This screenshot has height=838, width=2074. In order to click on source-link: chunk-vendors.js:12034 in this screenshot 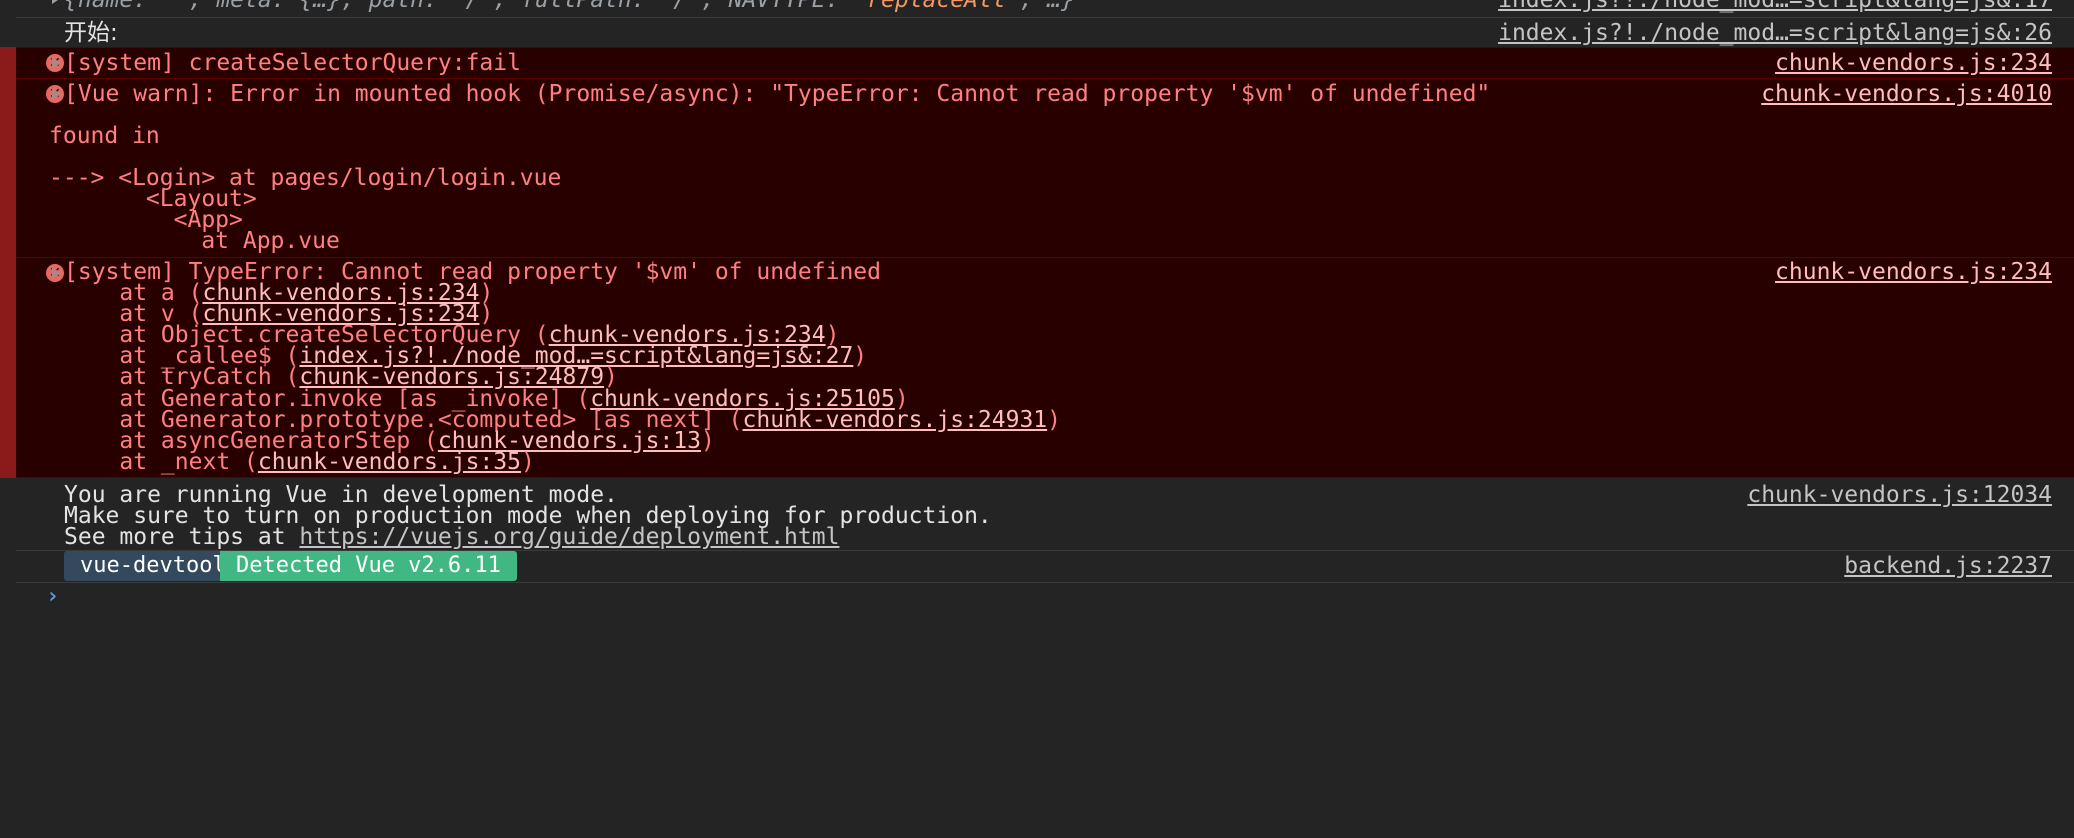, I will do `click(1899, 495)`.